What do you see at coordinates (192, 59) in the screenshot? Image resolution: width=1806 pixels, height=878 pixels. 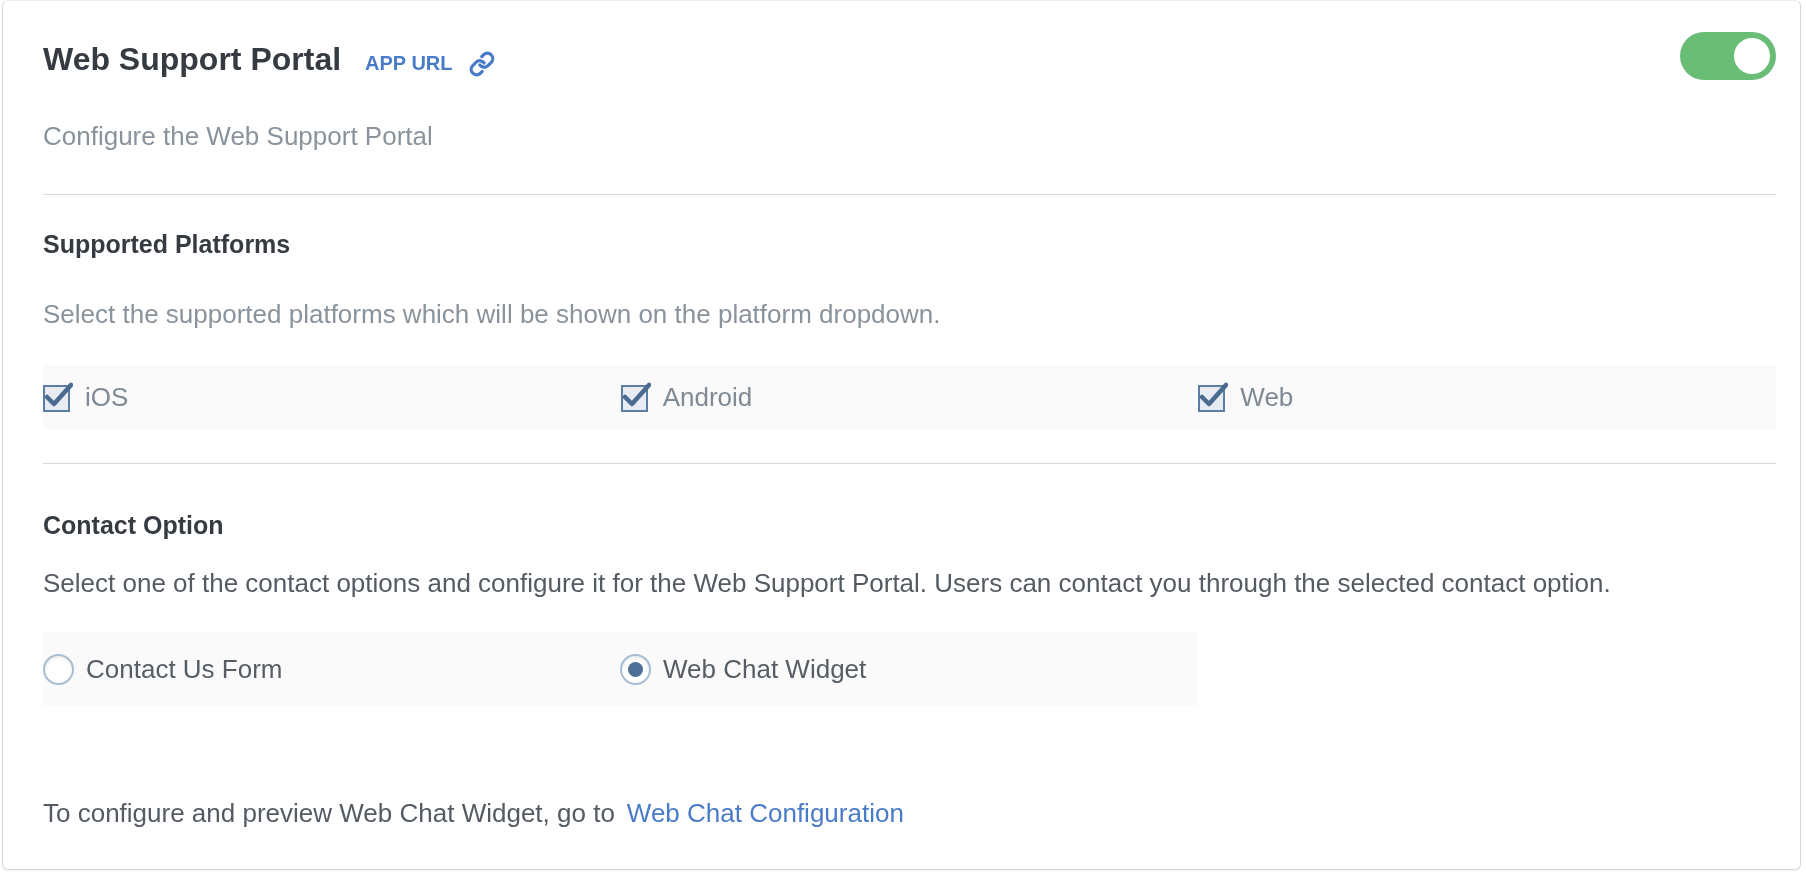 I see `card-title: Web Support Portal` at bounding box center [192, 59].